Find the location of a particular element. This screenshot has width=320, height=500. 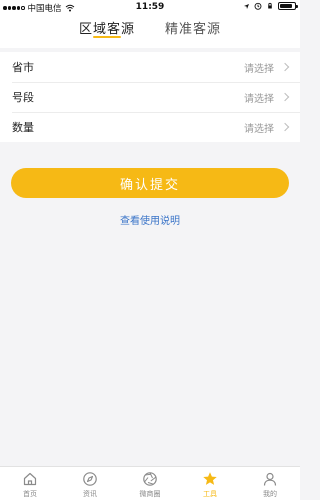

tab-regional-customers: 区域客源 is located at coordinates (106, 26).